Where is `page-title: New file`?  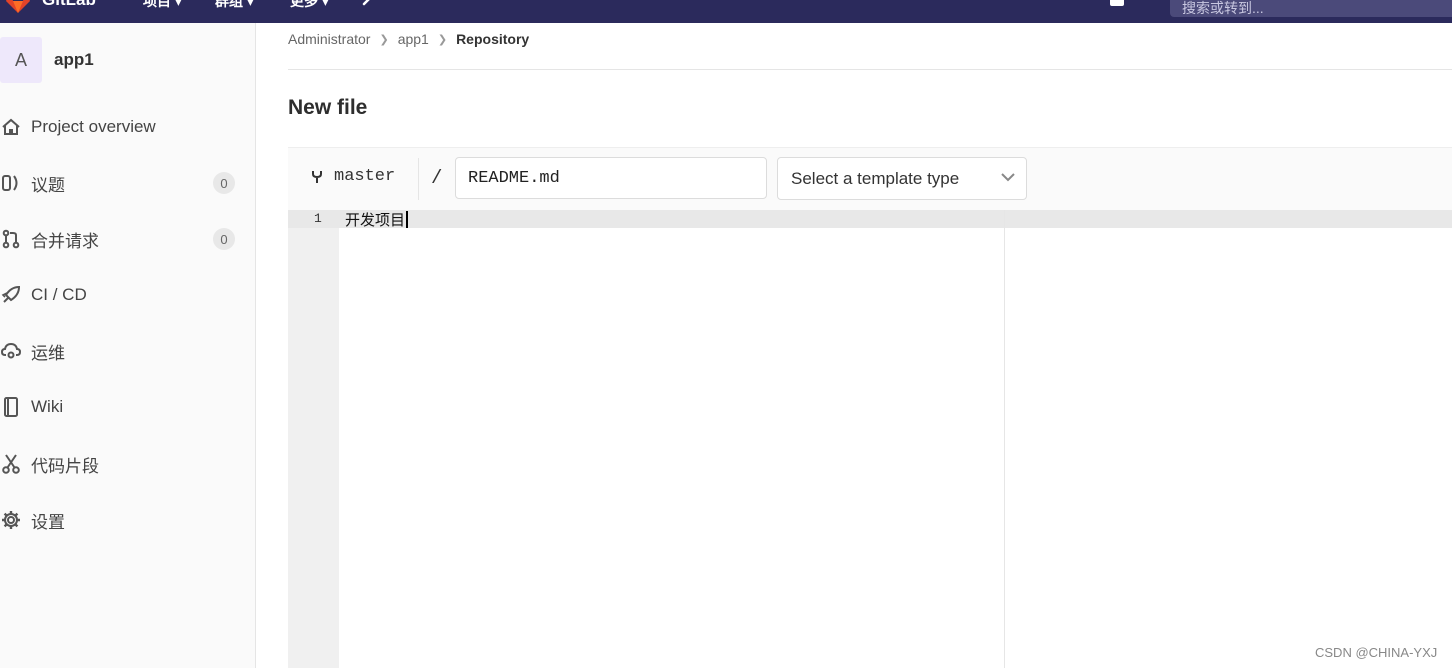 page-title: New file is located at coordinates (328, 107).